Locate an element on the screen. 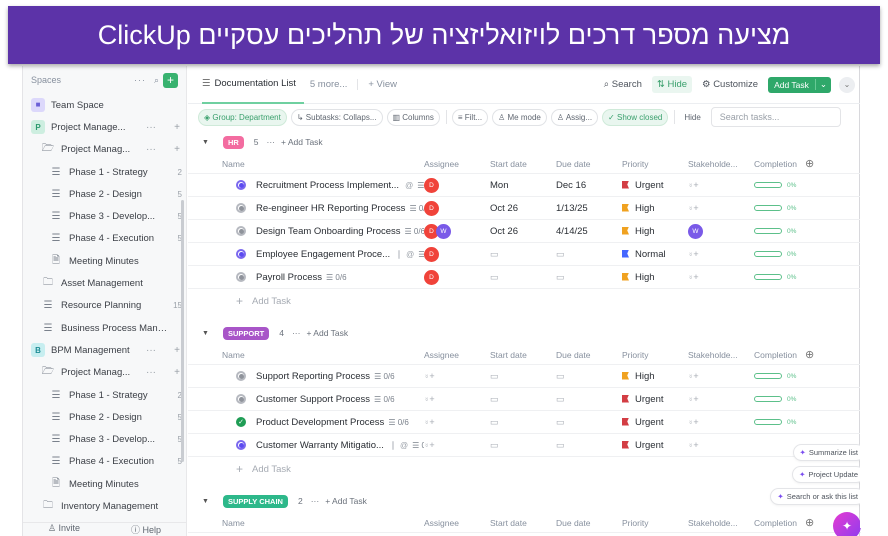  sidebar-item: 🗎 Meeting Minutes is located at coordinates (104, 261).